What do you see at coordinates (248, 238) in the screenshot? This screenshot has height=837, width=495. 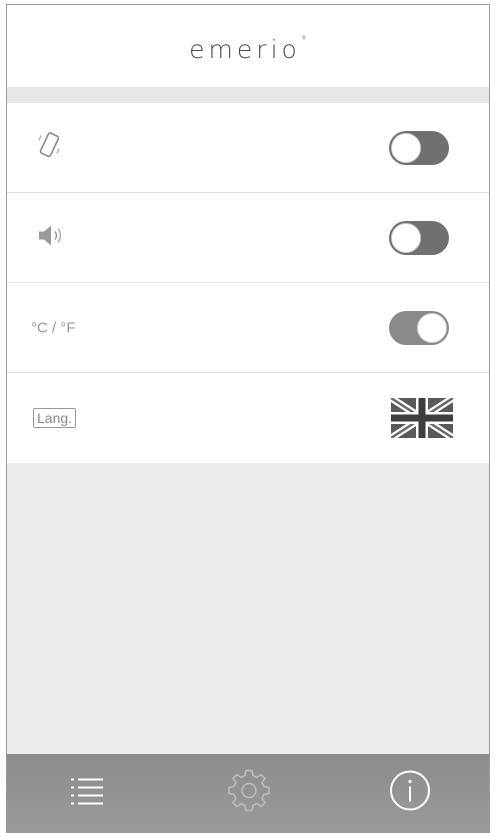 I see `setting-row-sound` at bounding box center [248, 238].